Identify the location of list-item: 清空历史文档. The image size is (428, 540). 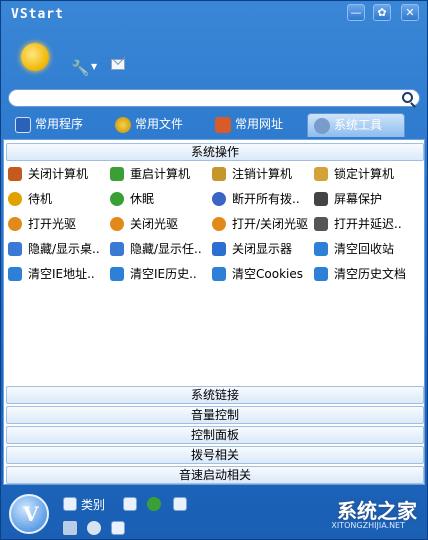
(359, 274).